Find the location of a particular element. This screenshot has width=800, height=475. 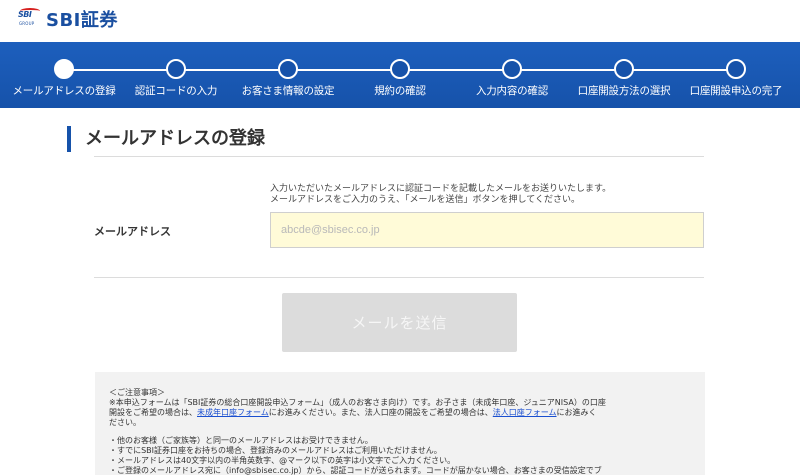

sbi-logo-mark: SBI GROUP is located at coordinates (30, 19).